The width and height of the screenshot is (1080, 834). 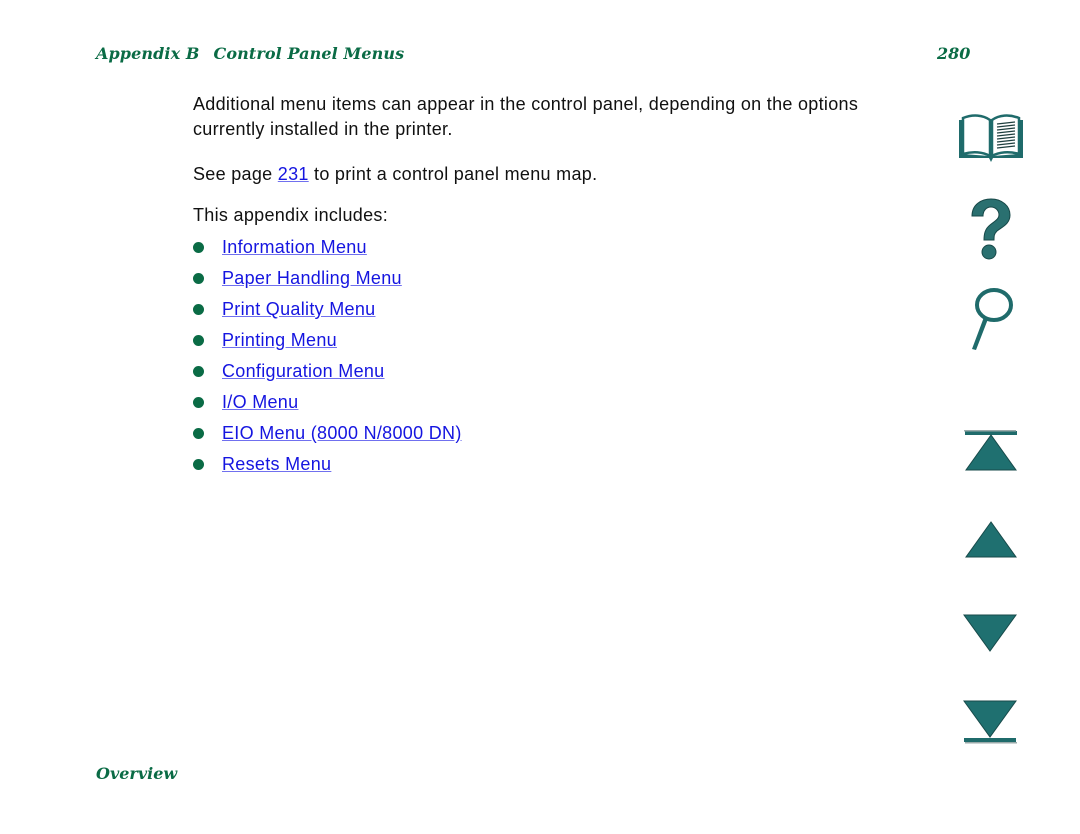 I want to click on toc-link-printing-menu: Printing Menu, so click(x=279, y=340).